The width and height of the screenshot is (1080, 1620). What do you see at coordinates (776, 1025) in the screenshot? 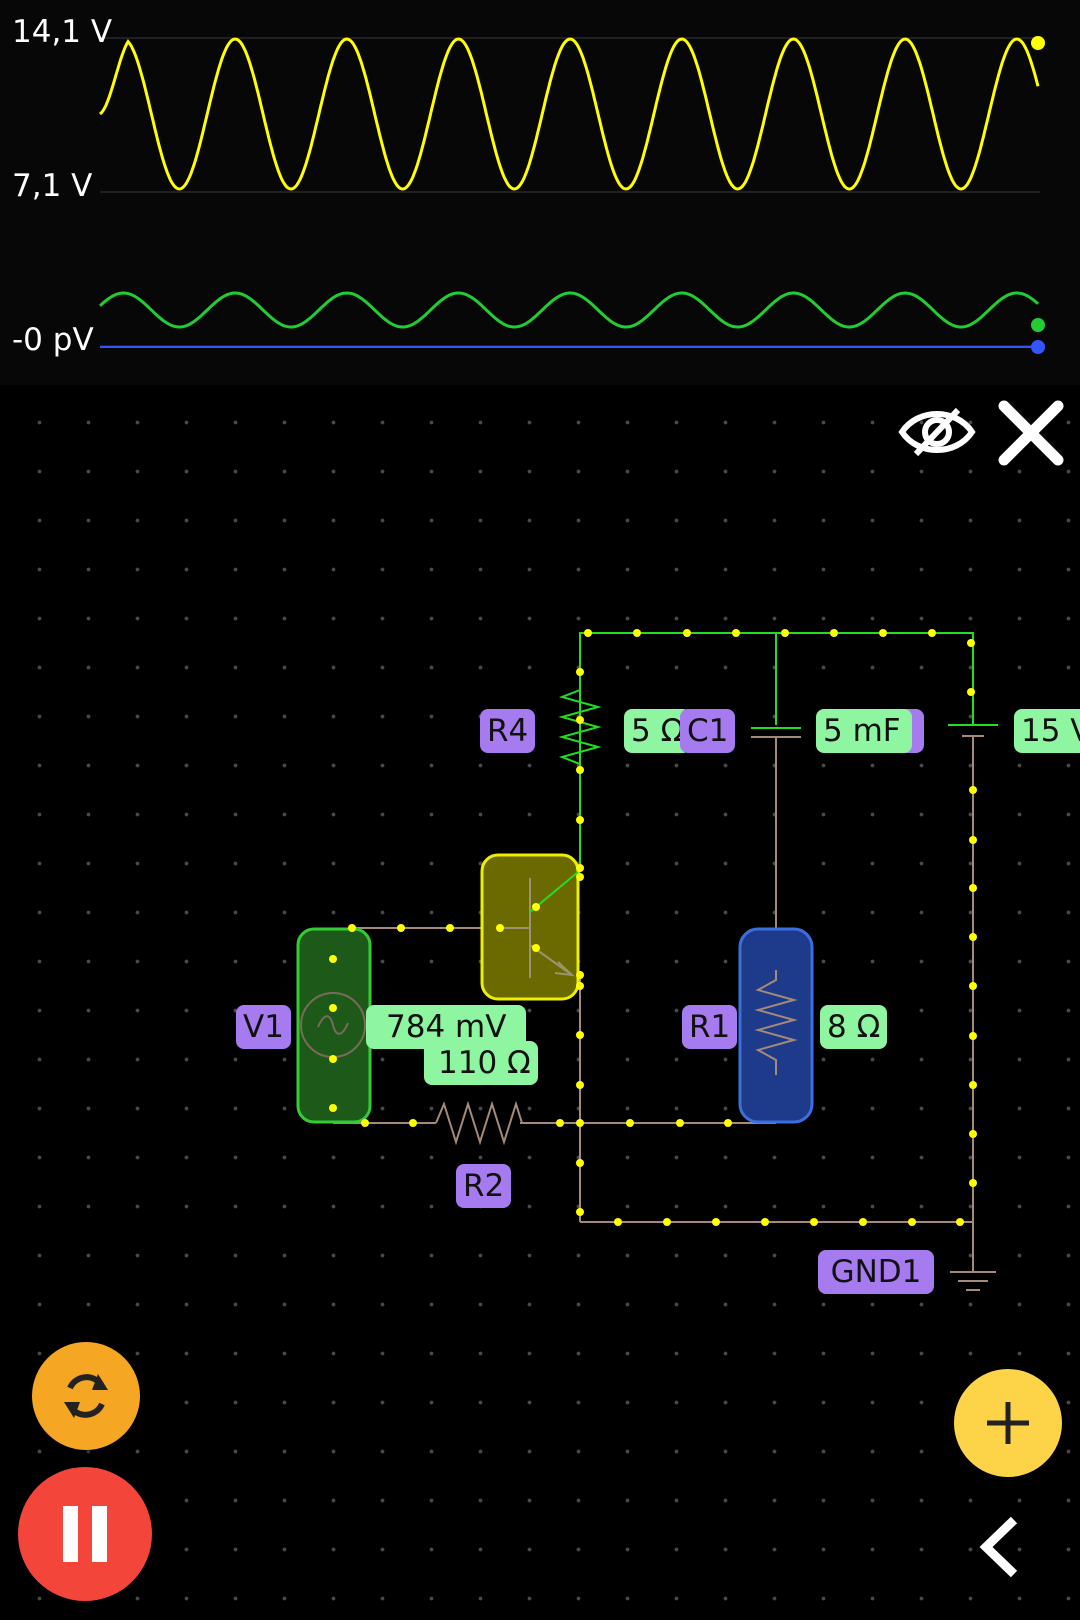
I see `resistor-r1` at bounding box center [776, 1025].